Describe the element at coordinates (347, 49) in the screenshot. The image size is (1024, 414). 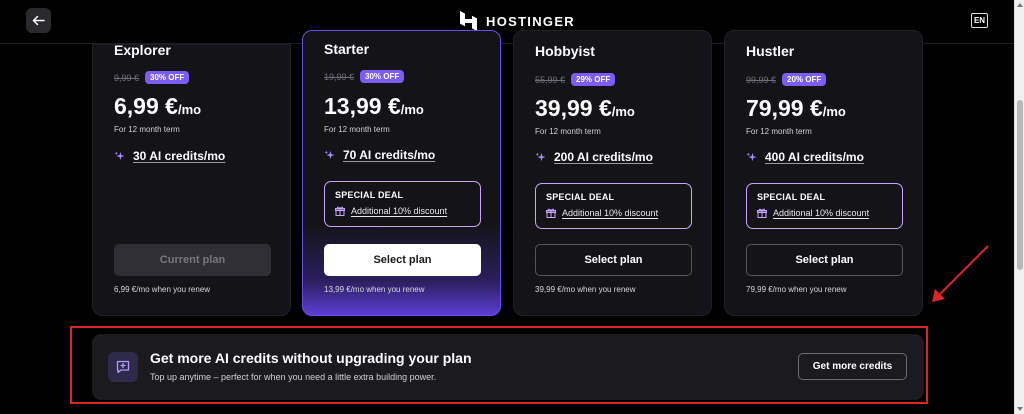
I see `plan-name: Starter` at that location.